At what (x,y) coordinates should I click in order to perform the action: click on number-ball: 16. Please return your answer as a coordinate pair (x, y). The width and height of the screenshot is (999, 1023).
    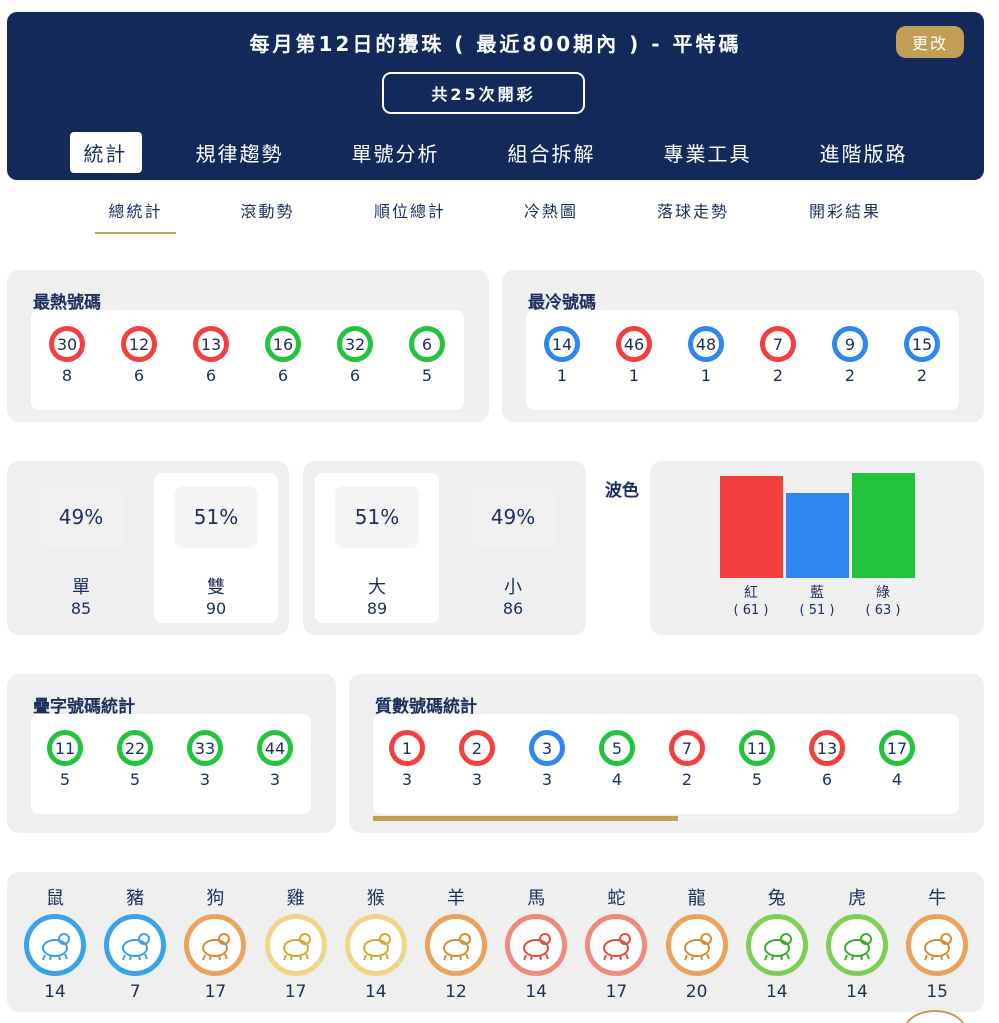
    Looking at the image, I should click on (283, 344).